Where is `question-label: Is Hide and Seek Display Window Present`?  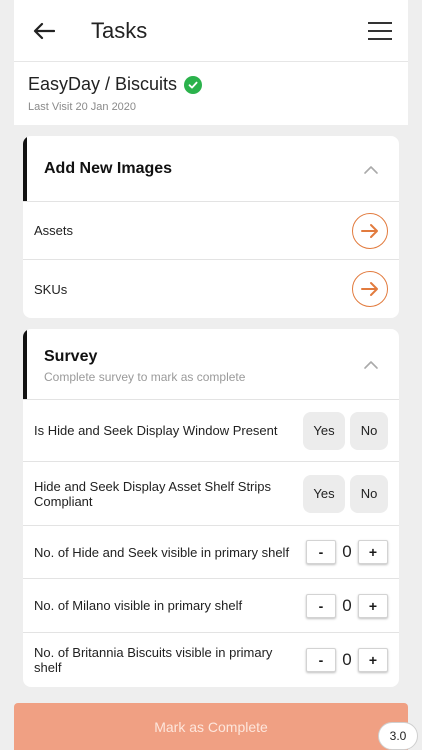
question-label: Is Hide and Seek Display Window Present is located at coordinates (156, 430).